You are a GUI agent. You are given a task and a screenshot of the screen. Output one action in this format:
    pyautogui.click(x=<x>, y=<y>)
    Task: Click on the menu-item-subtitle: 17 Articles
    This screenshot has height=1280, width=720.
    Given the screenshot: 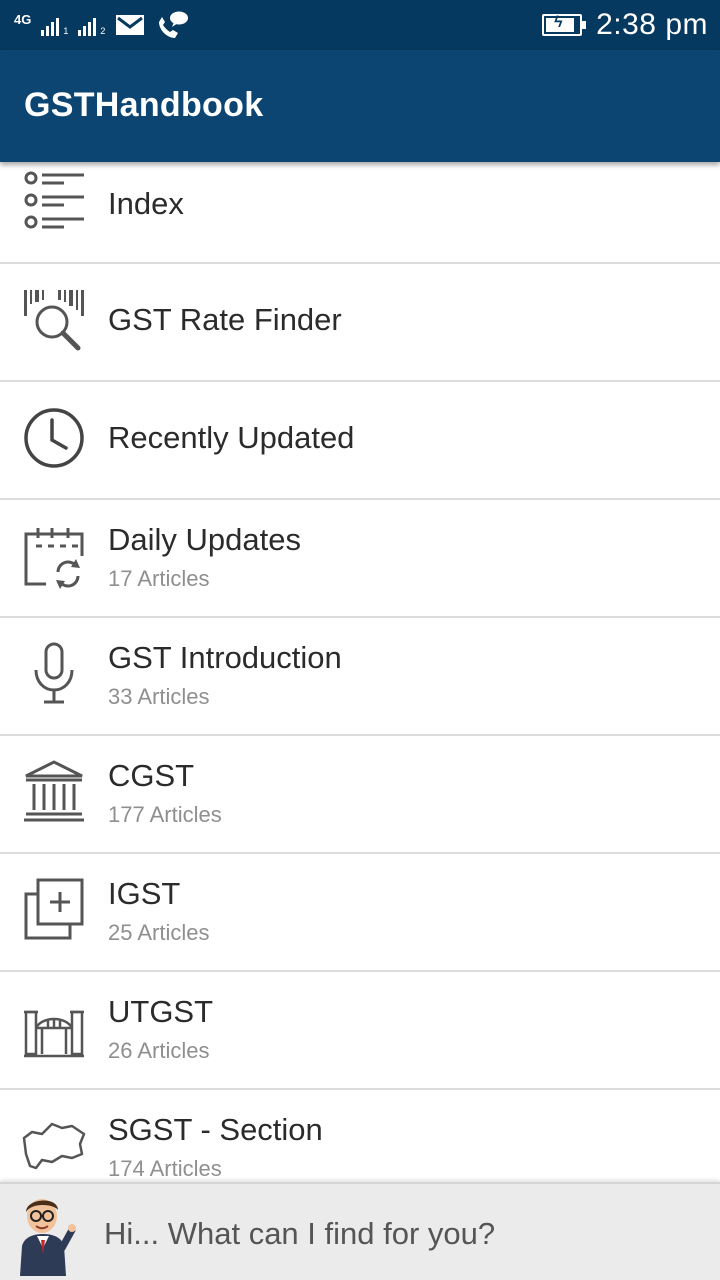 What is the action you would take?
    pyautogui.click(x=159, y=578)
    